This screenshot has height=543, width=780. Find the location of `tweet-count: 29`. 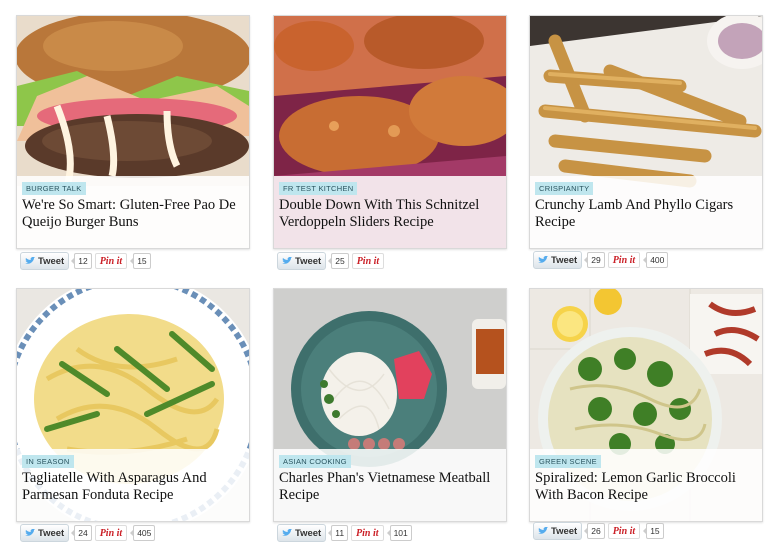

tweet-count: 29 is located at coordinates (594, 260).